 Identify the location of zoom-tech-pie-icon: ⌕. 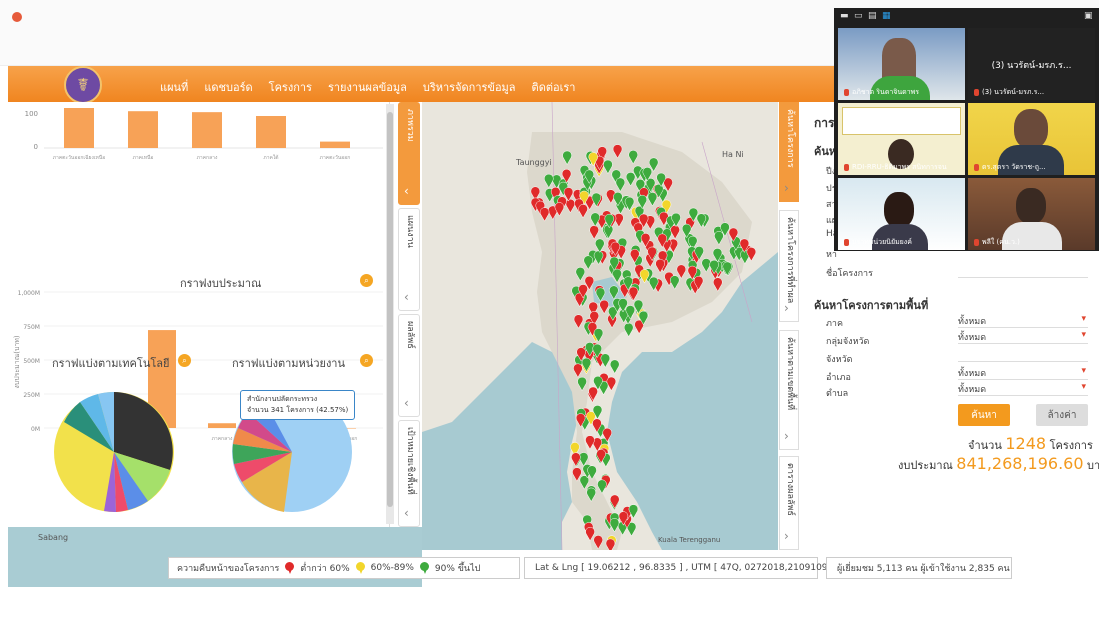
(184, 360).